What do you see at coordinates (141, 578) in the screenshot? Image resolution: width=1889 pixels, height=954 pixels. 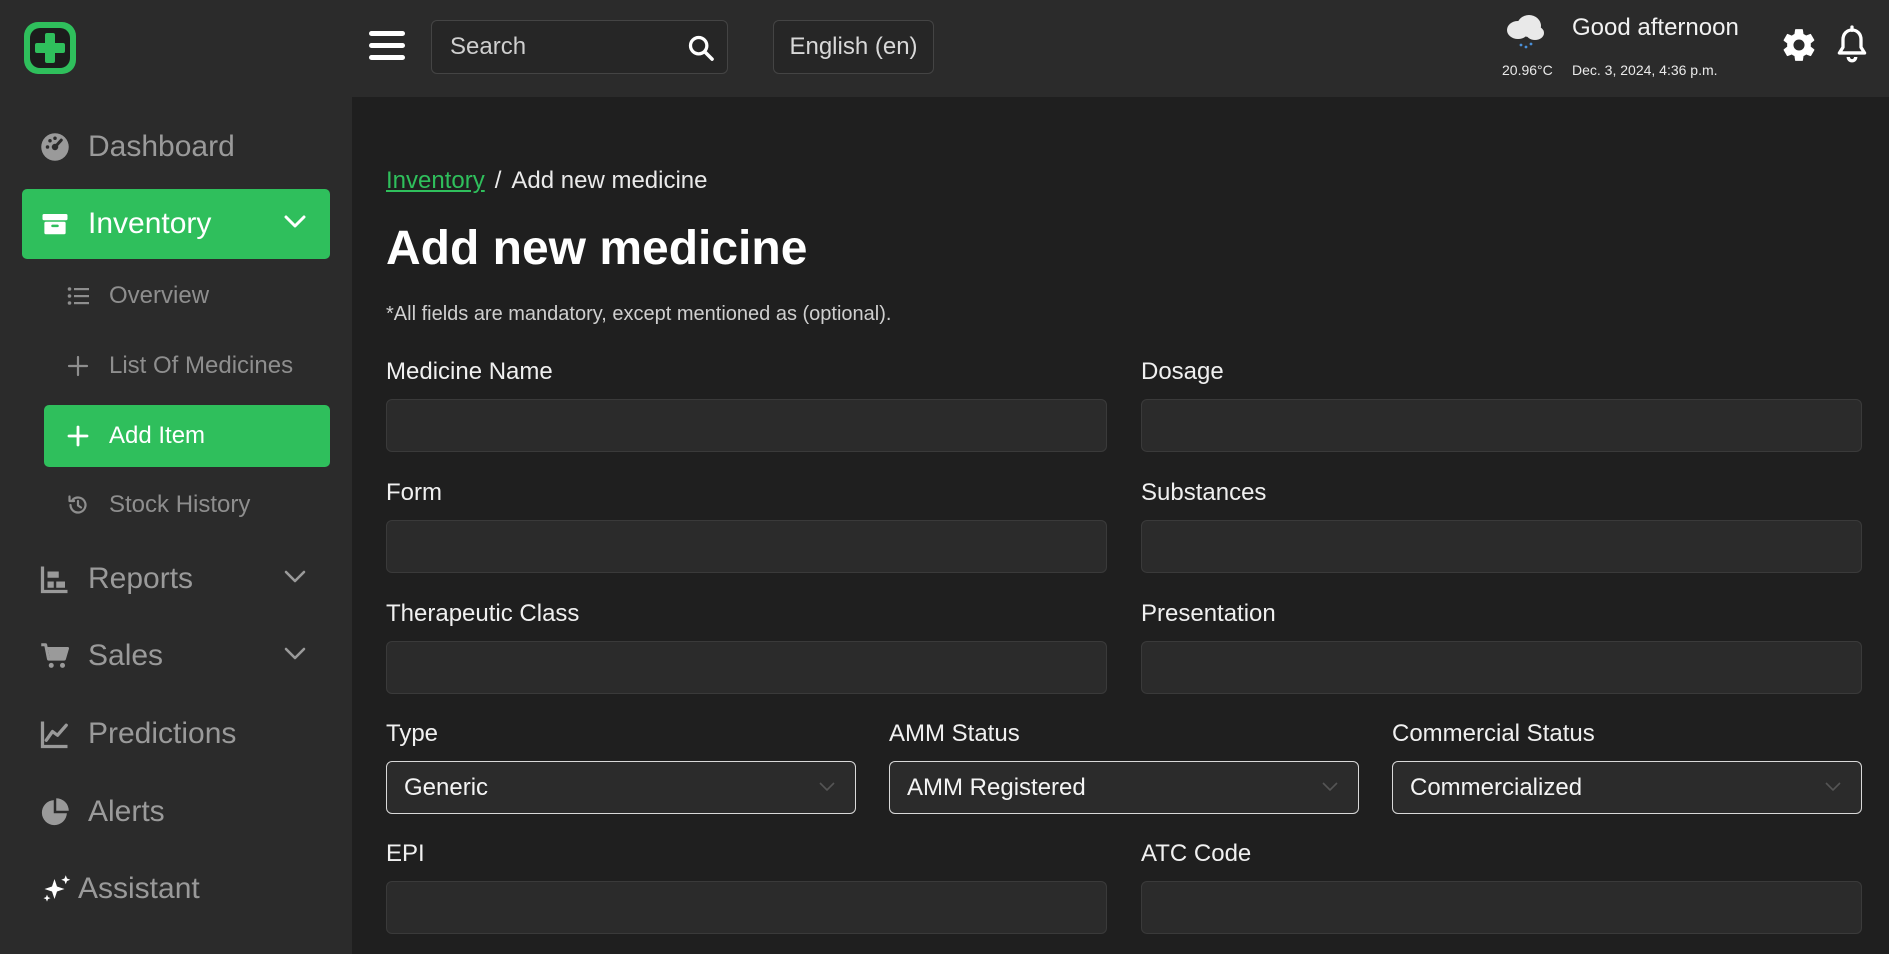 I see `sidebar-item-label: Reports` at bounding box center [141, 578].